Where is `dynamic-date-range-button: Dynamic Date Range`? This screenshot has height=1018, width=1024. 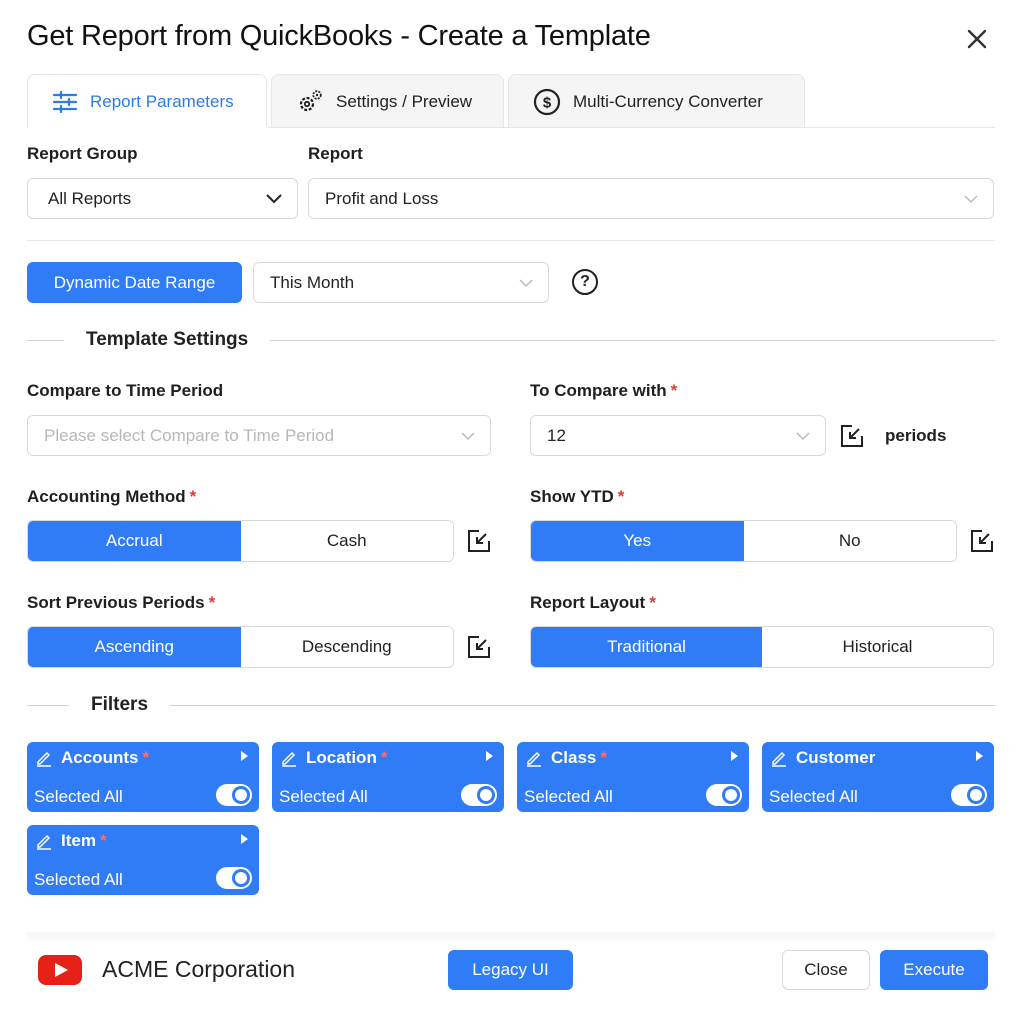 dynamic-date-range-button: Dynamic Date Range is located at coordinates (134, 282).